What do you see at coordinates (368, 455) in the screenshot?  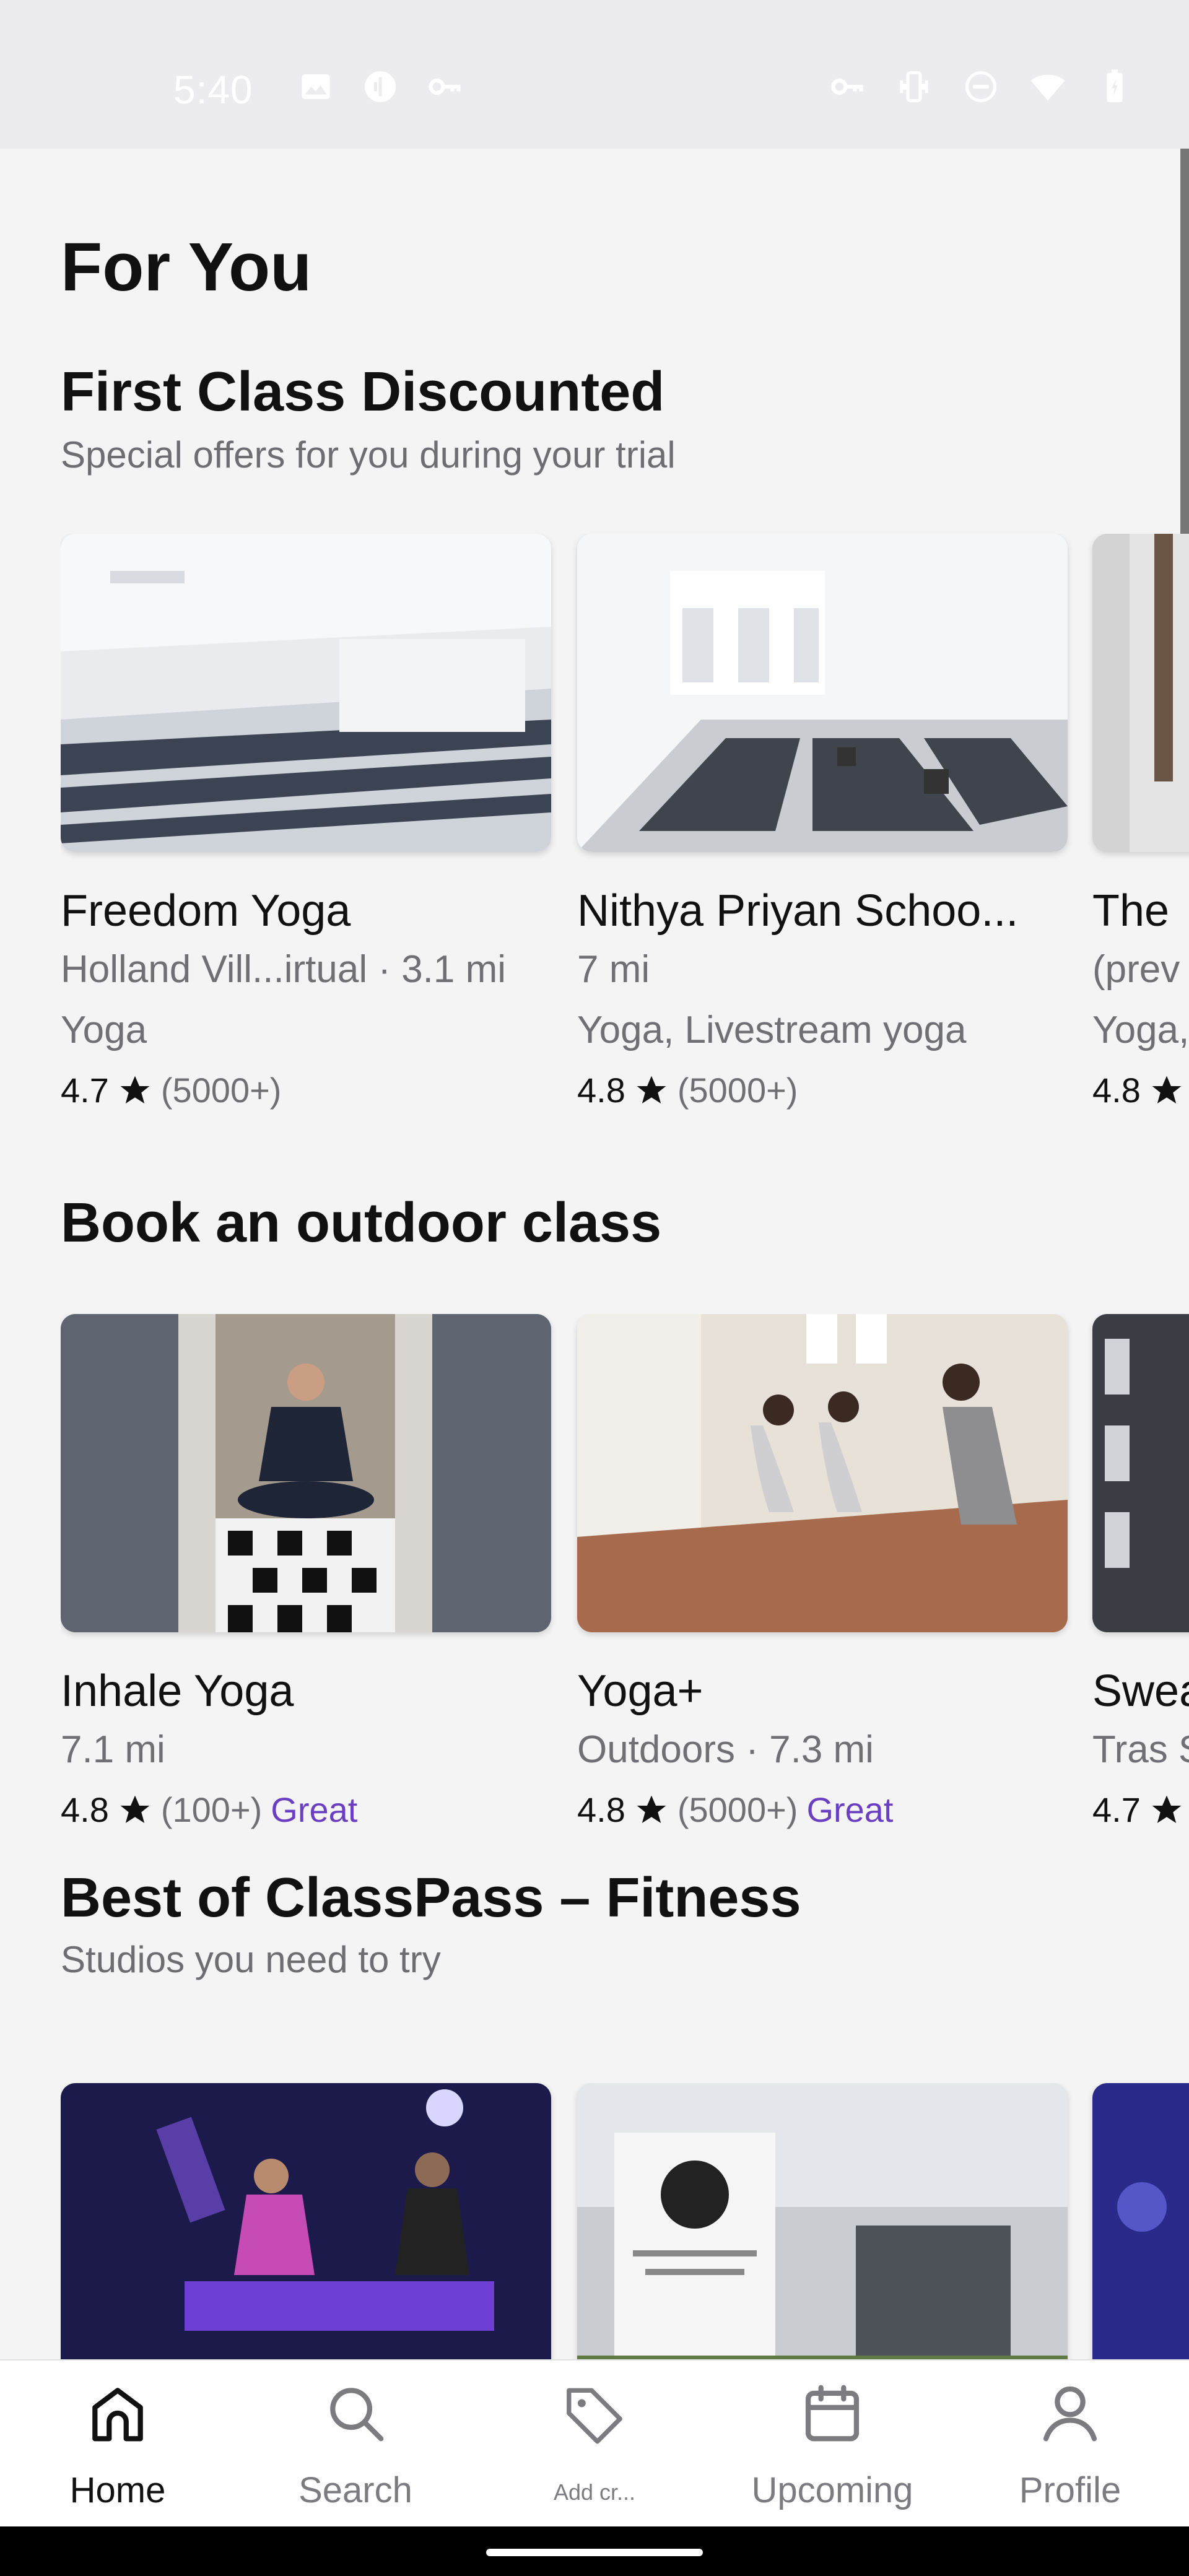 I see `section-subtitle-first-class: Special offers for you during your trial` at bounding box center [368, 455].